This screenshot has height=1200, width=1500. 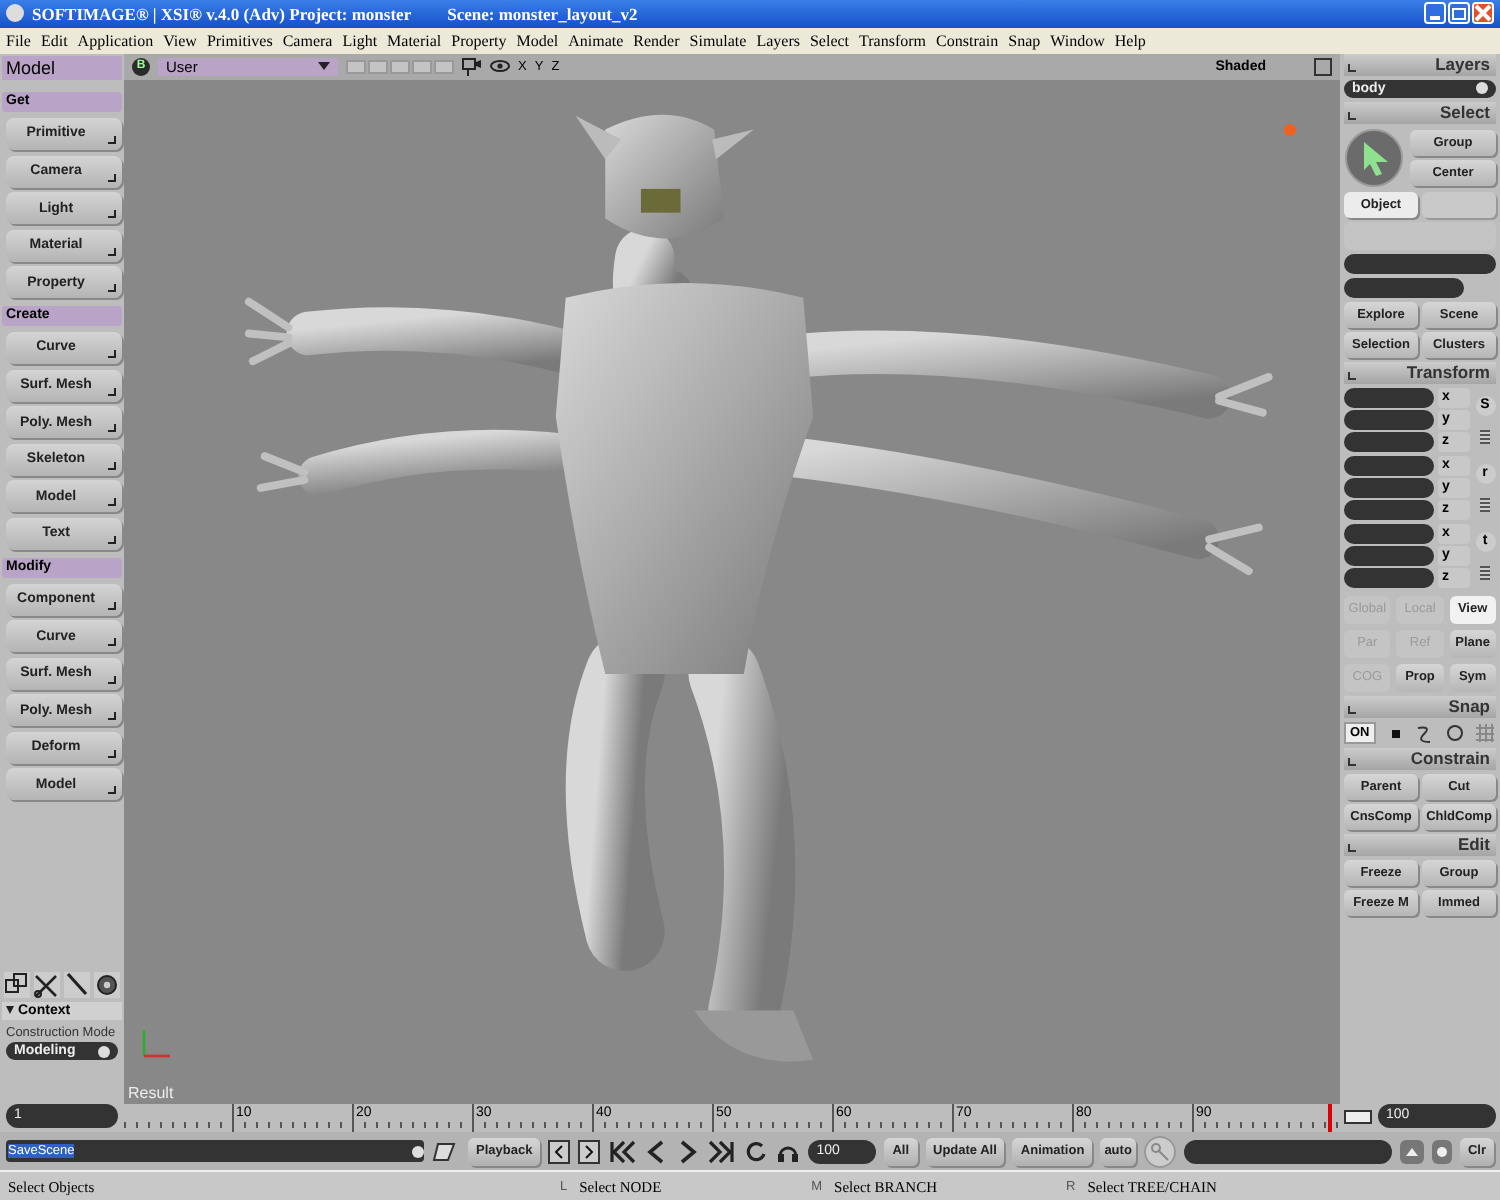 I want to click on menu-item: Layers, so click(x=778, y=40).